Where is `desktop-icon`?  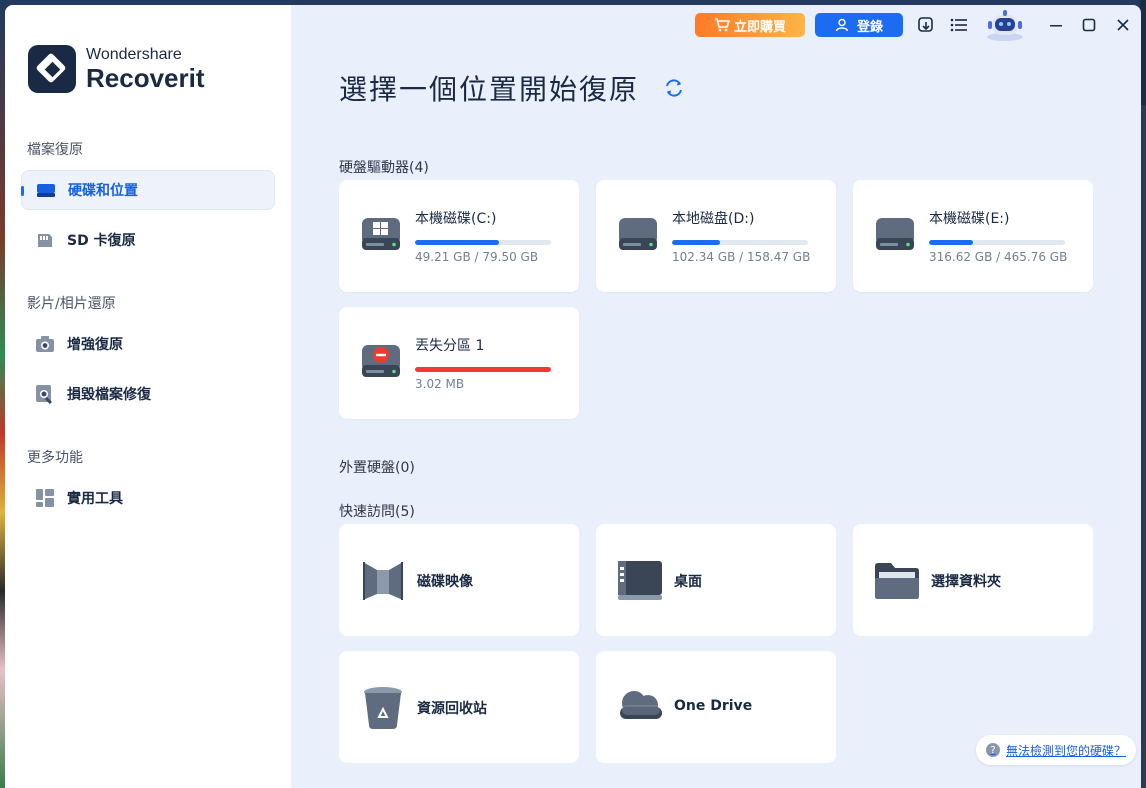 desktop-icon is located at coordinates (640, 580).